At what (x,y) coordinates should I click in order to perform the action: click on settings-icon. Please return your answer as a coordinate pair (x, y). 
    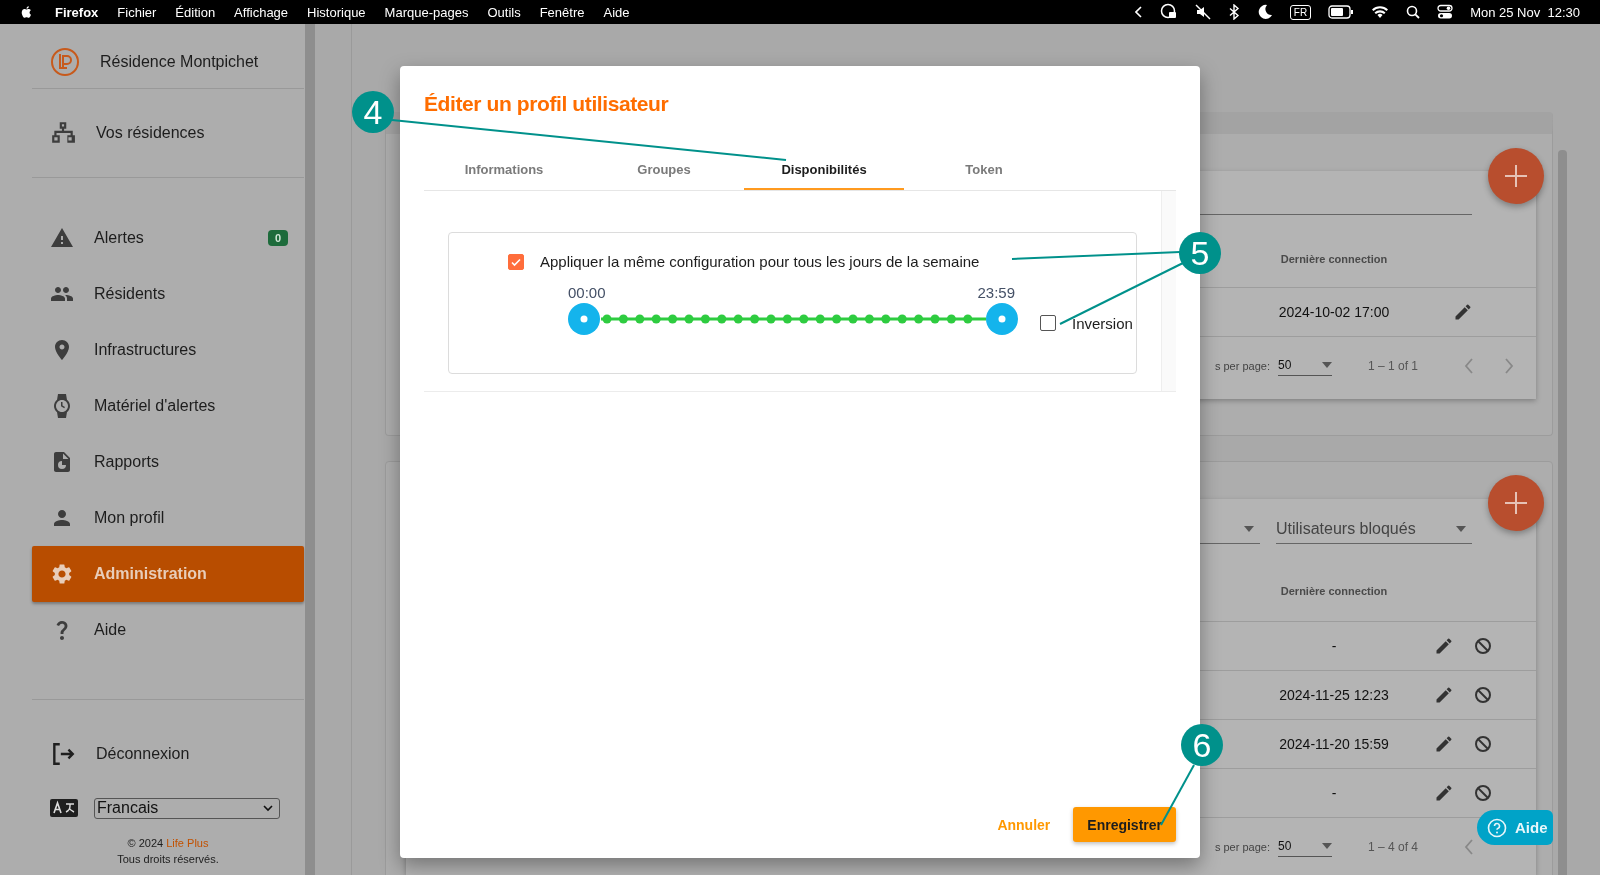
    Looking at the image, I should click on (62, 574).